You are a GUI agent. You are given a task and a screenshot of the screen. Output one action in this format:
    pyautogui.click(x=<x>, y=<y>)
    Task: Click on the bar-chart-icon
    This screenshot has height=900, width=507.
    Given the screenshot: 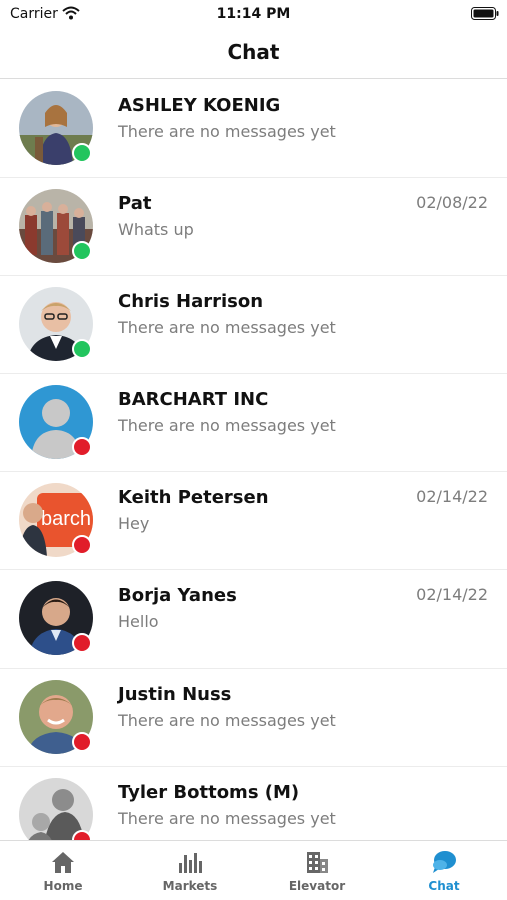 What is the action you would take?
    pyautogui.click(x=190, y=863)
    